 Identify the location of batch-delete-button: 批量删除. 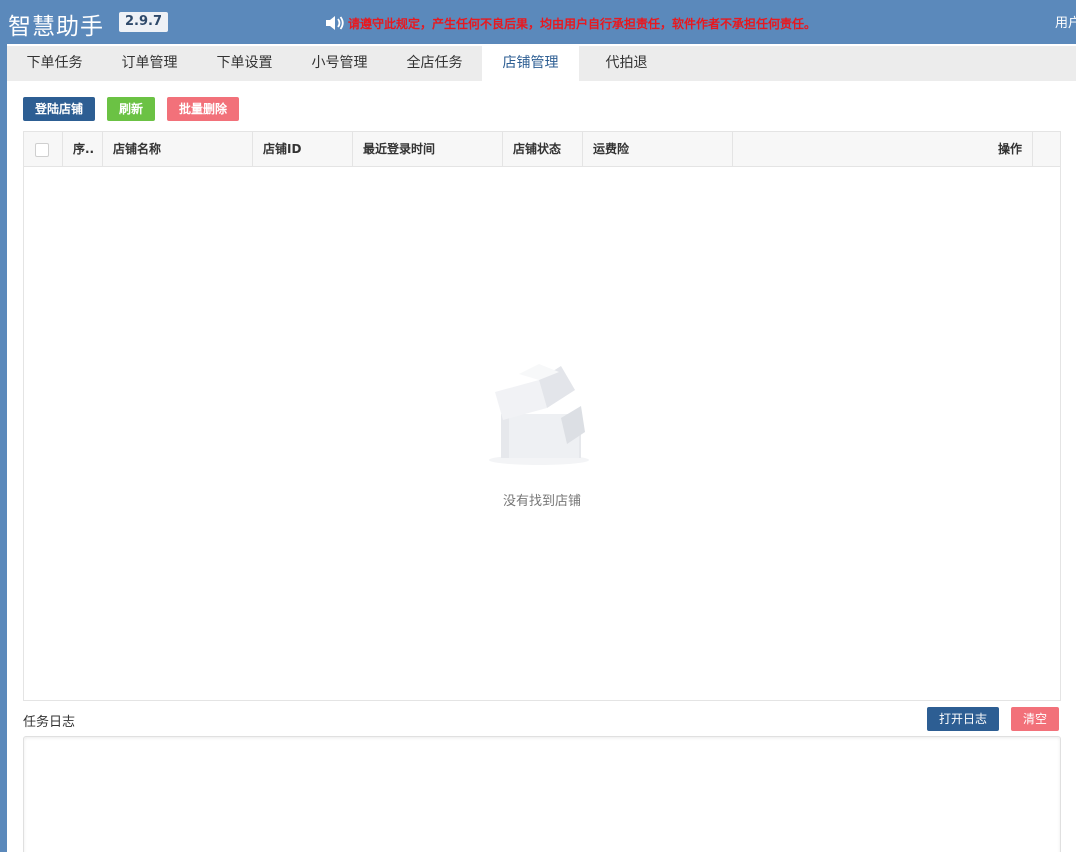
(203, 109).